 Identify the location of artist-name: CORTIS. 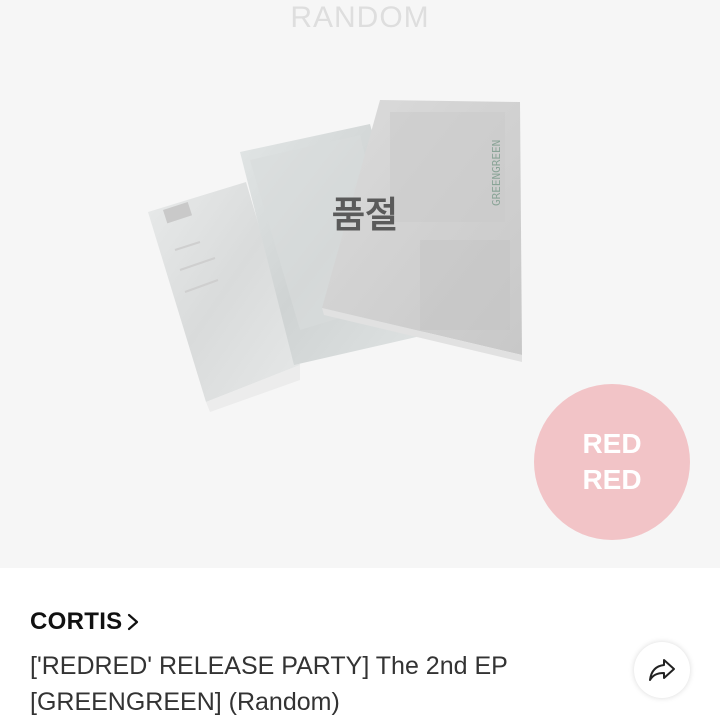
(76, 621).